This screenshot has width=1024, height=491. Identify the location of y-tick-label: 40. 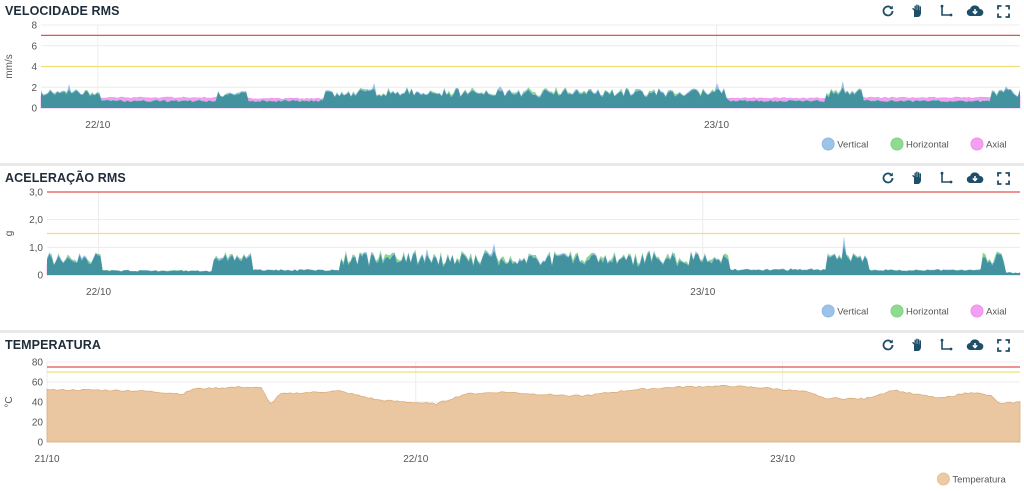
(38, 403).